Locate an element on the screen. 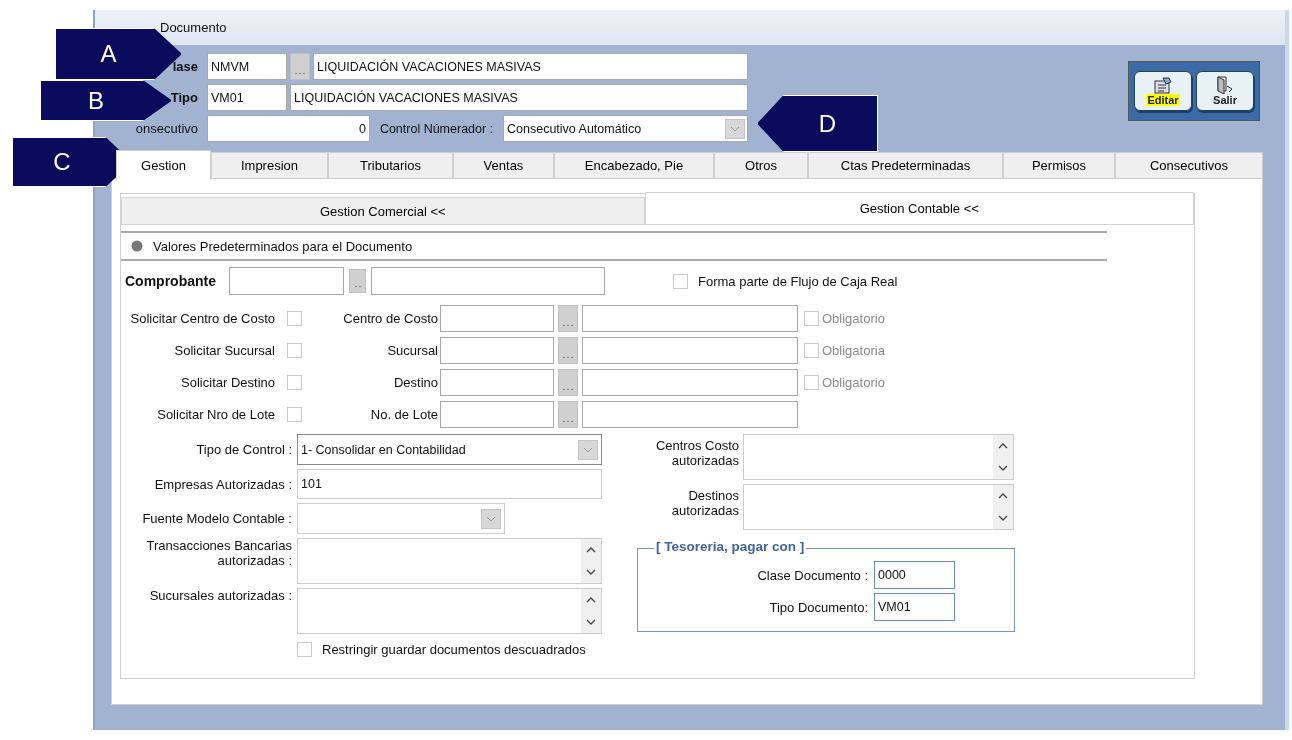  input-field: NMVM is located at coordinates (247, 66).